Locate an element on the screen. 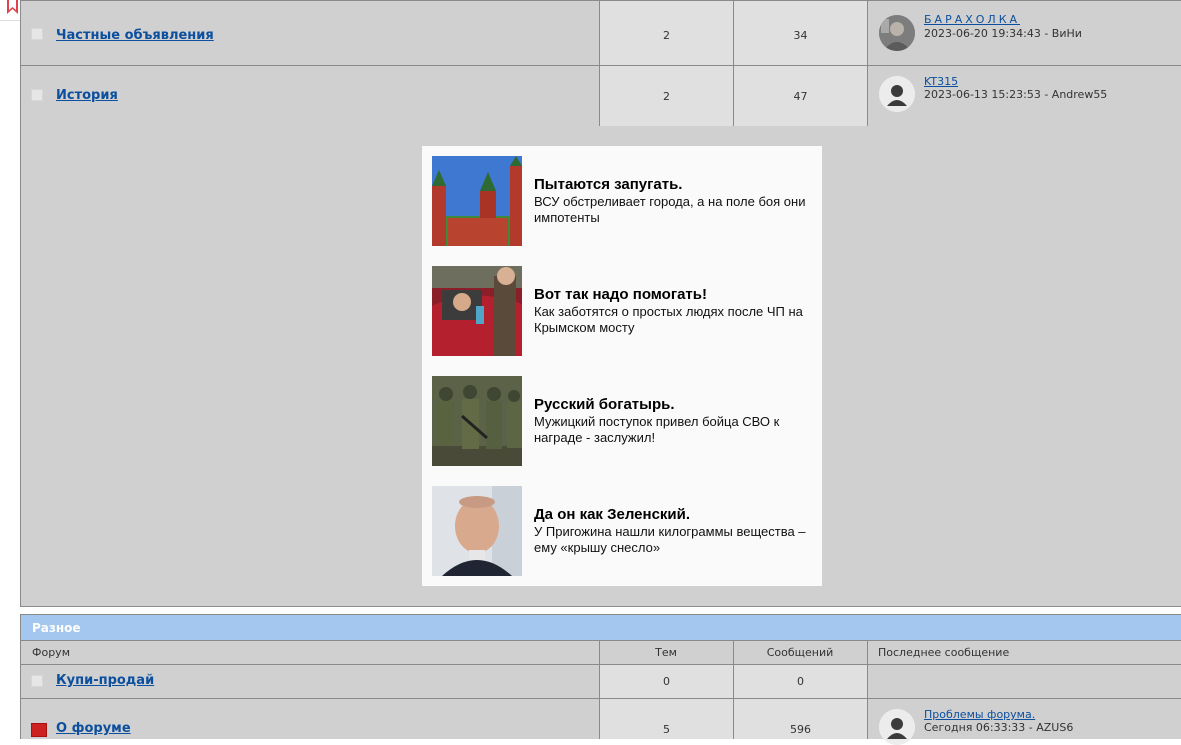 The height and width of the screenshot is (745, 1181). posts-count: 596 is located at coordinates (800, 729).